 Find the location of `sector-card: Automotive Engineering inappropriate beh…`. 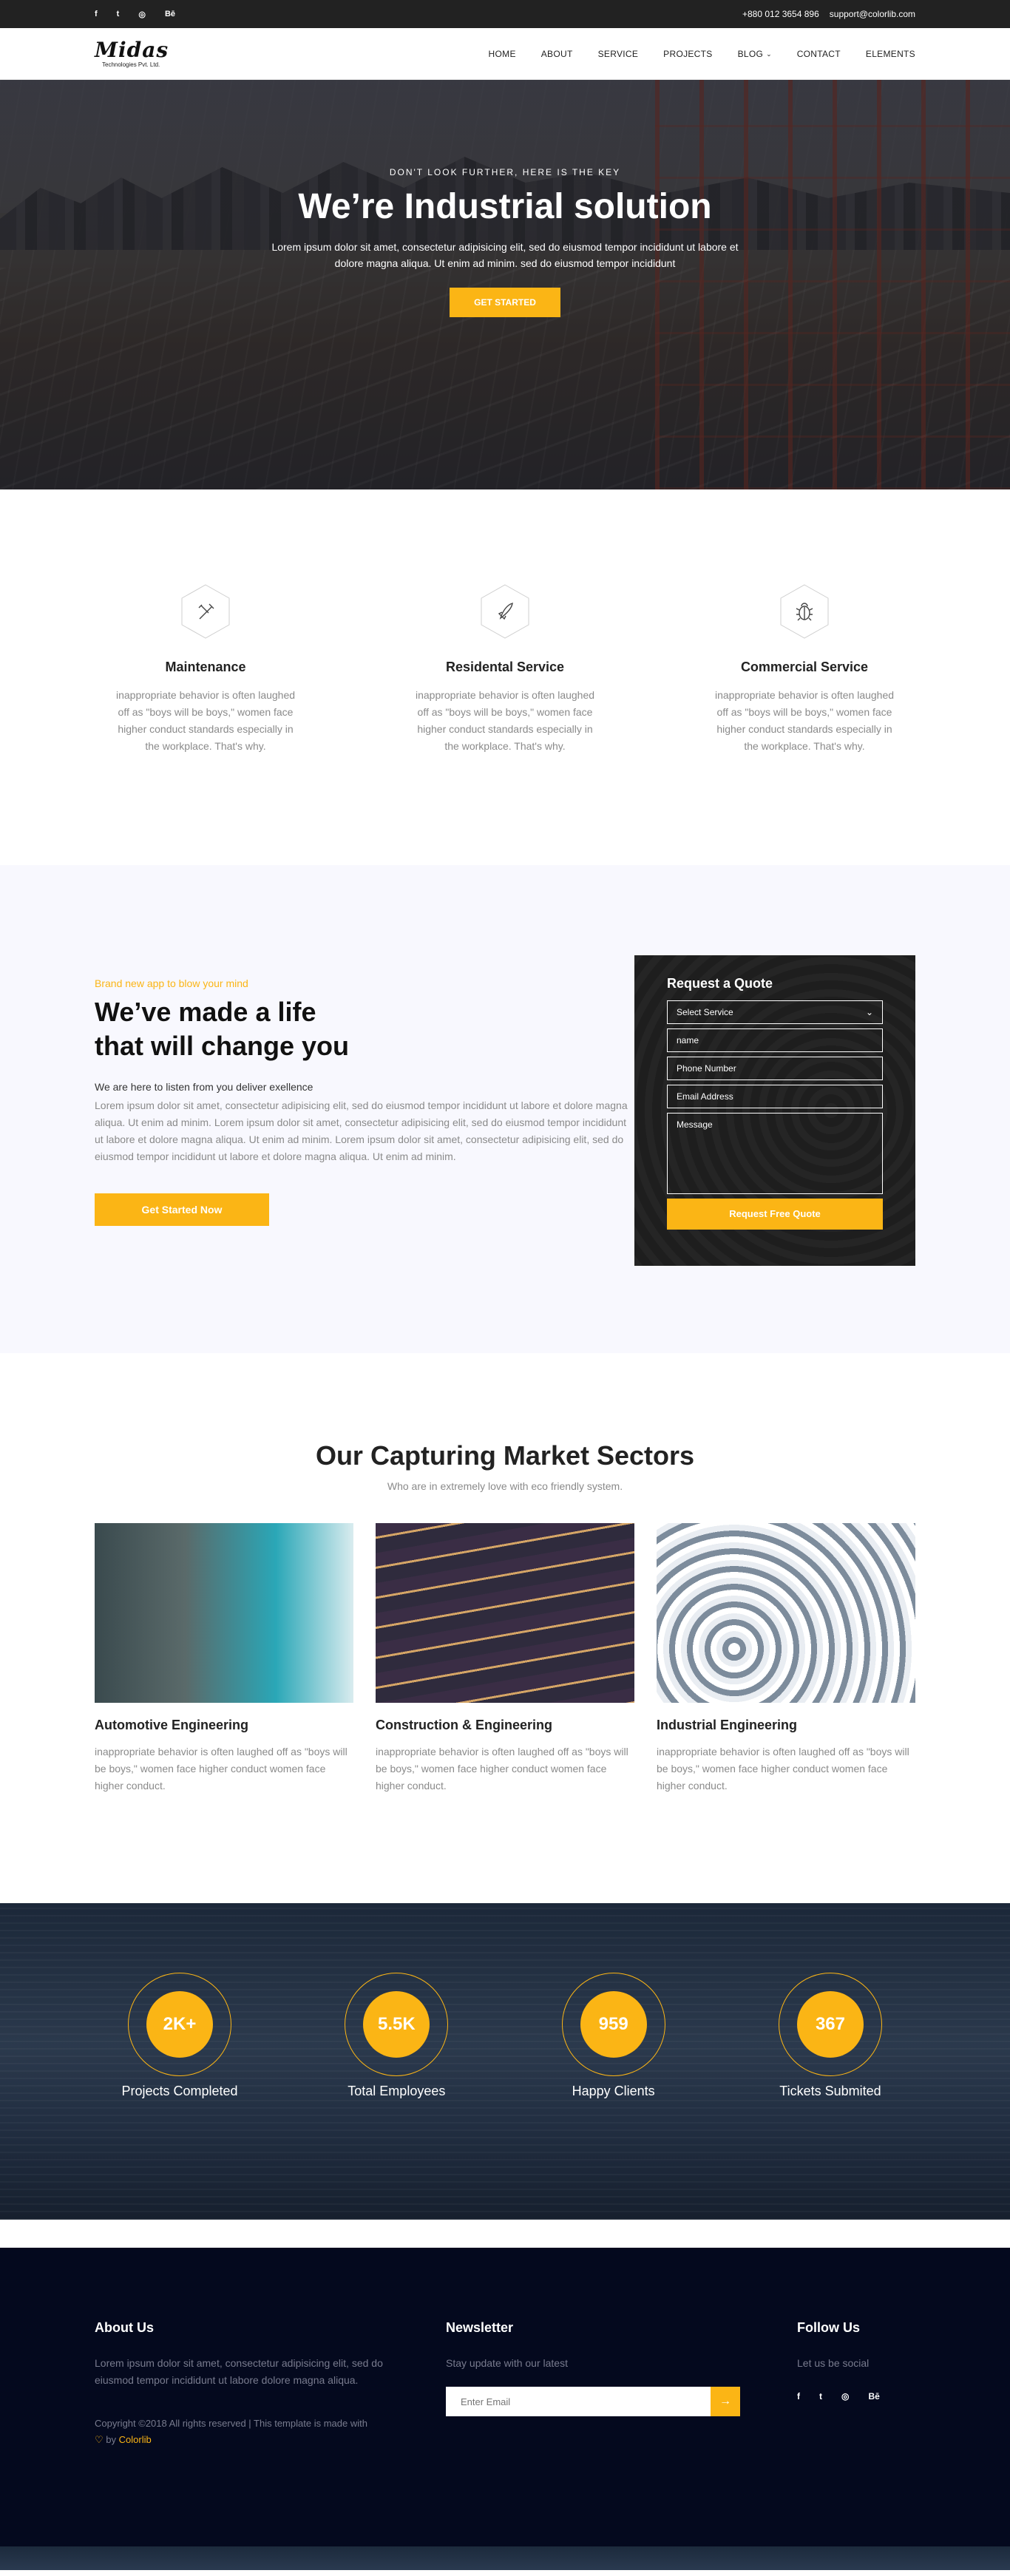

sector-card: Automotive Engineering inappropriate beh… is located at coordinates (224, 1658).